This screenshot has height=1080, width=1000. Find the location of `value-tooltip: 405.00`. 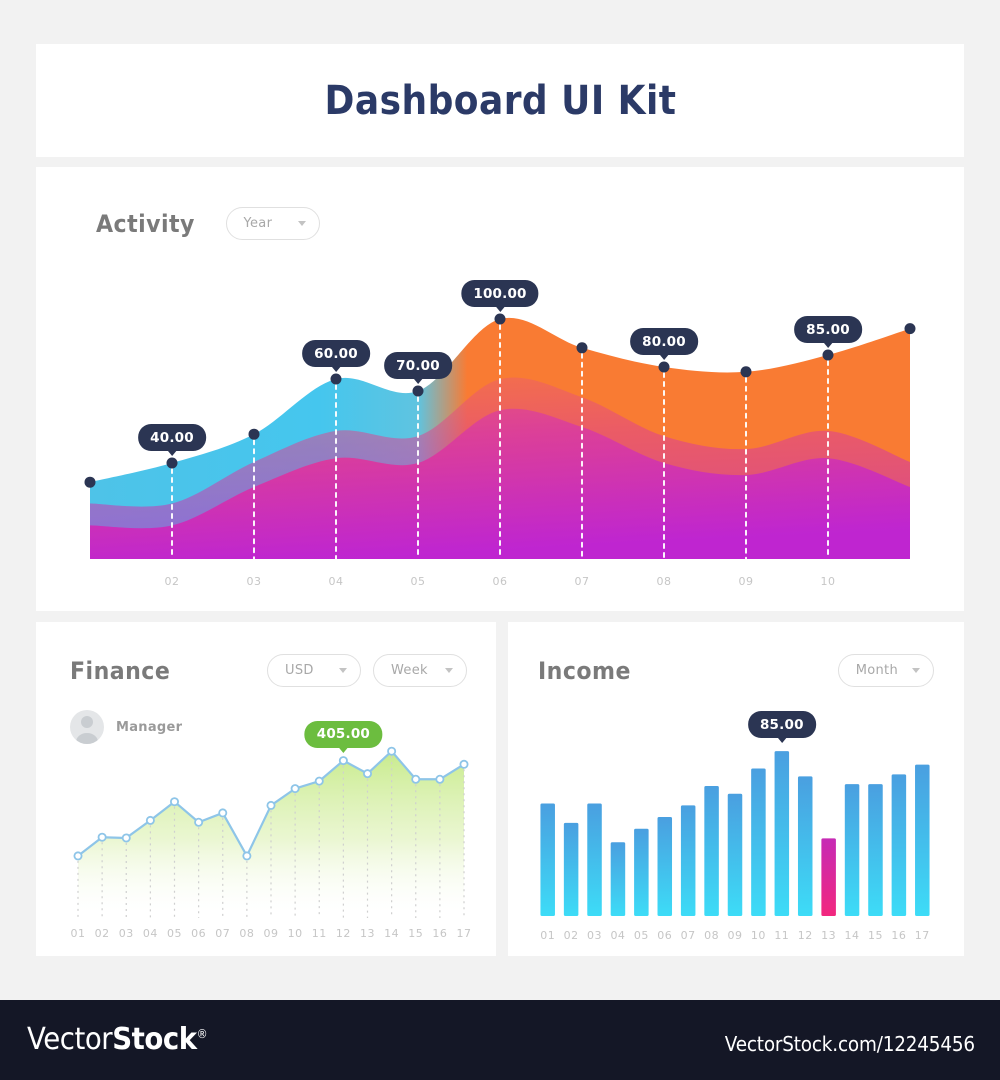

value-tooltip: 405.00 is located at coordinates (343, 734).